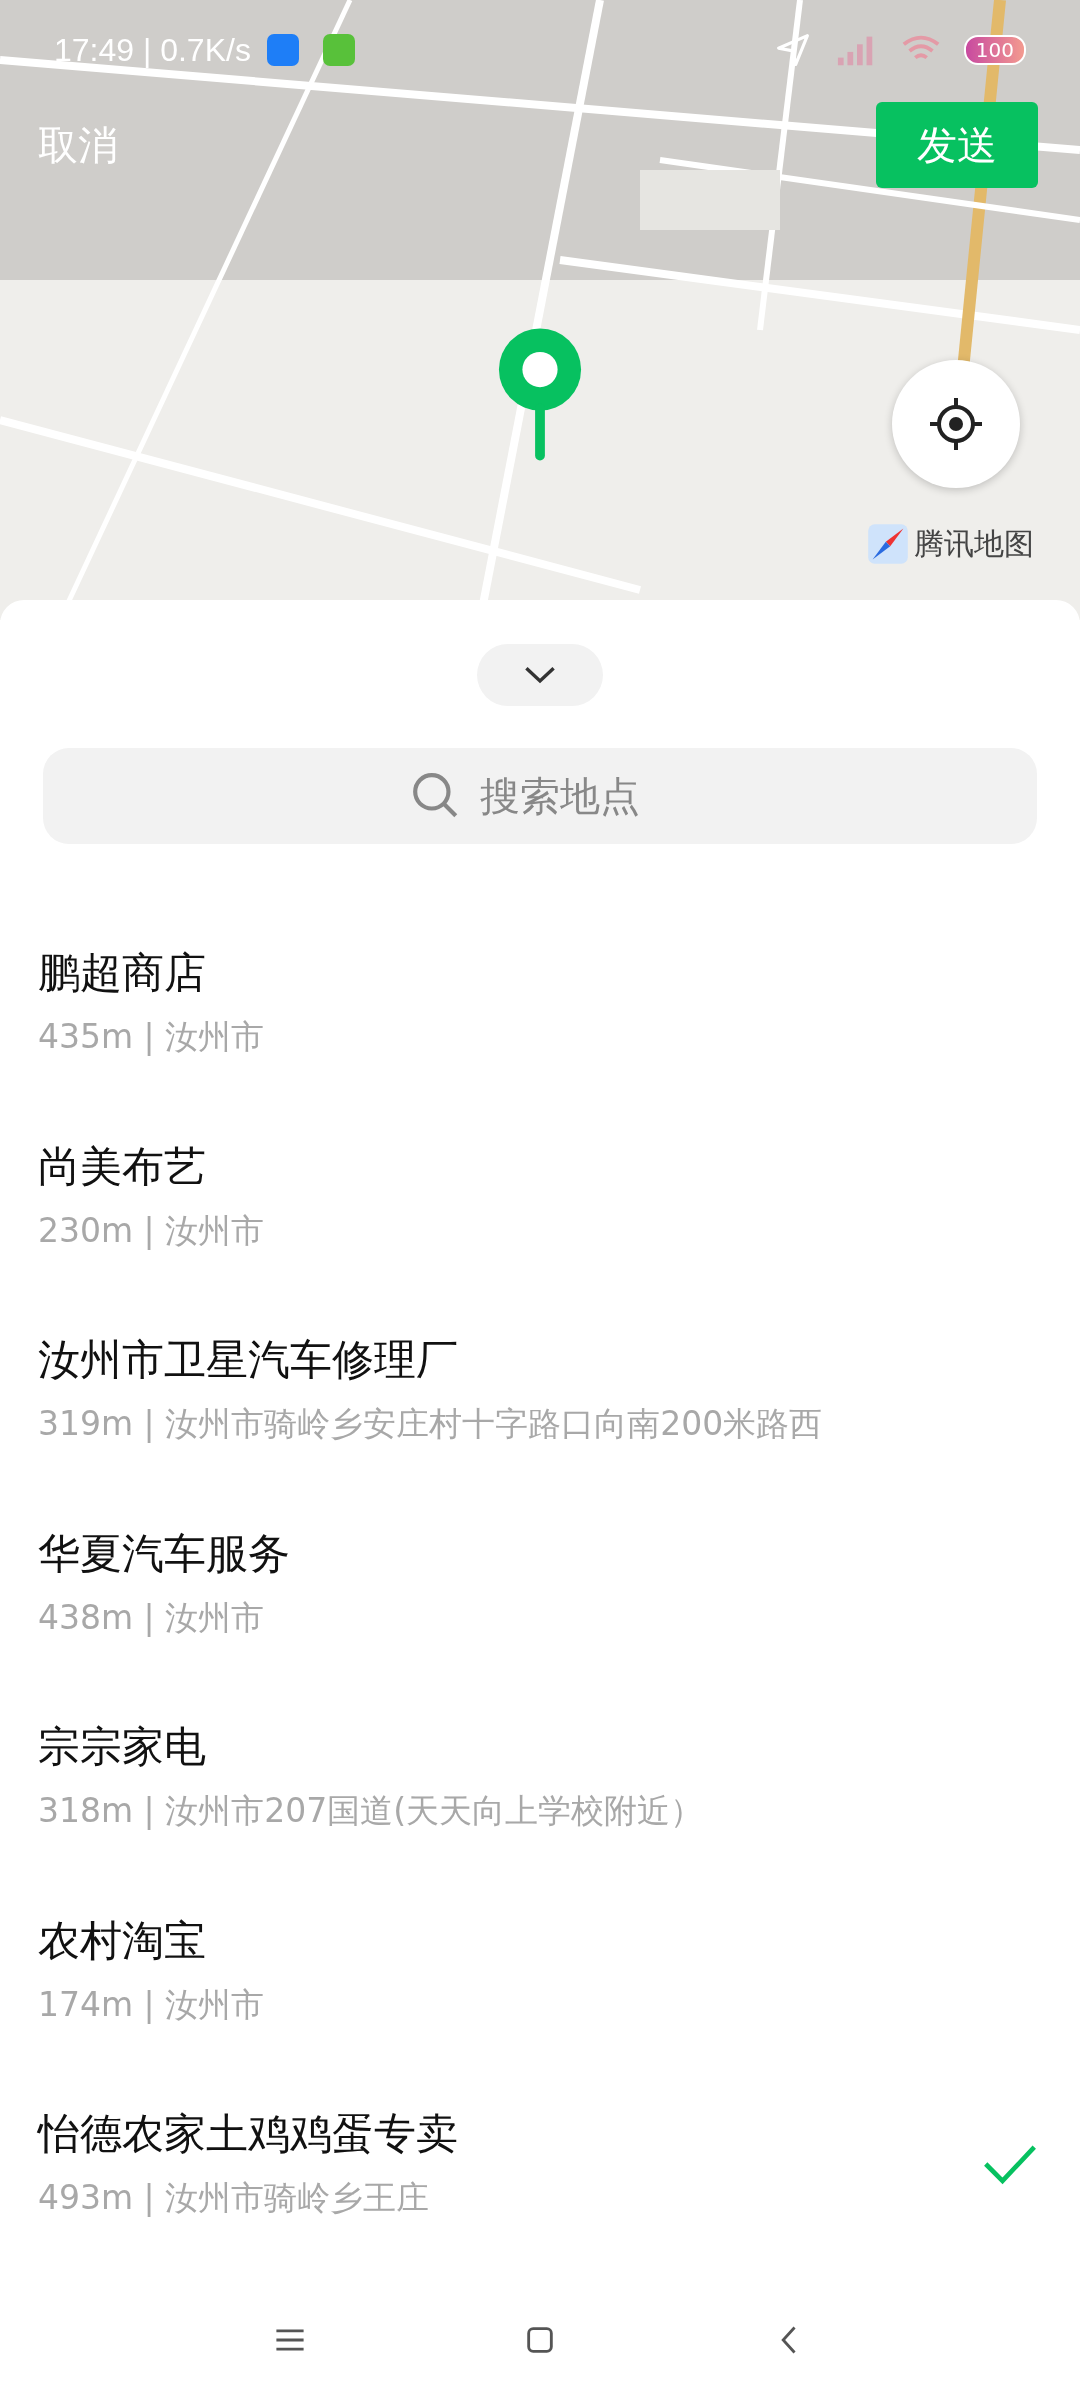 Image resolution: width=1080 pixels, height=2400 pixels. I want to click on place-item: 怡德农家土鸡鸡蛋专卖 493m | 汝州市骑岭乡王庄, so click(540, 2164).